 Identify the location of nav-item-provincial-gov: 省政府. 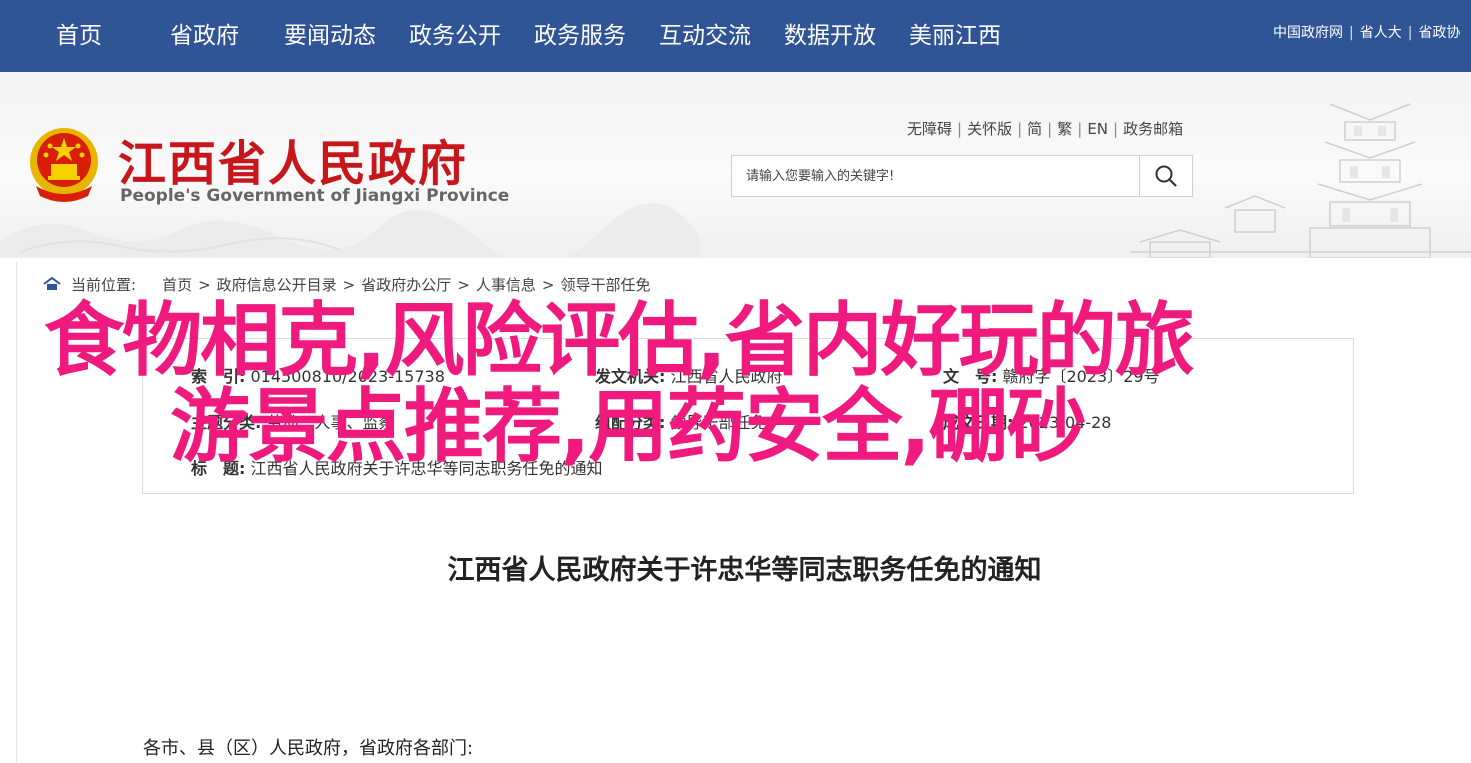
(204, 36).